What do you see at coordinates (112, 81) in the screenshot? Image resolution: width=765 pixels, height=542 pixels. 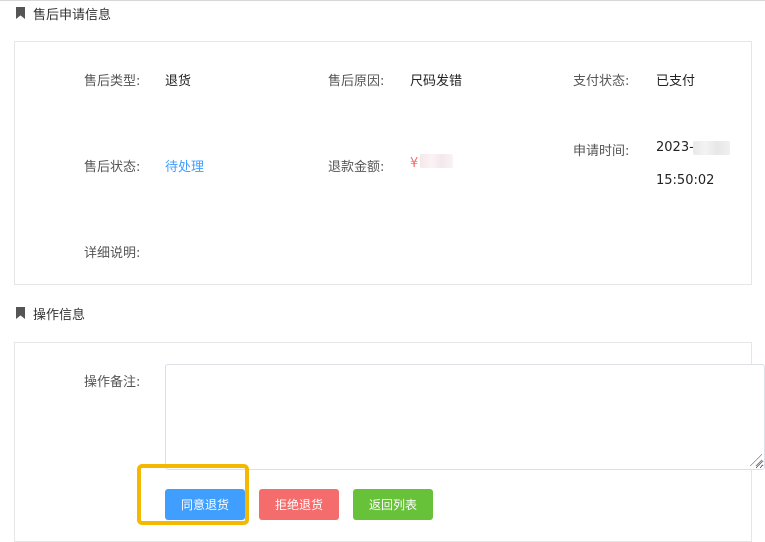 I see `aftersale-type-label: 售后类型:` at bounding box center [112, 81].